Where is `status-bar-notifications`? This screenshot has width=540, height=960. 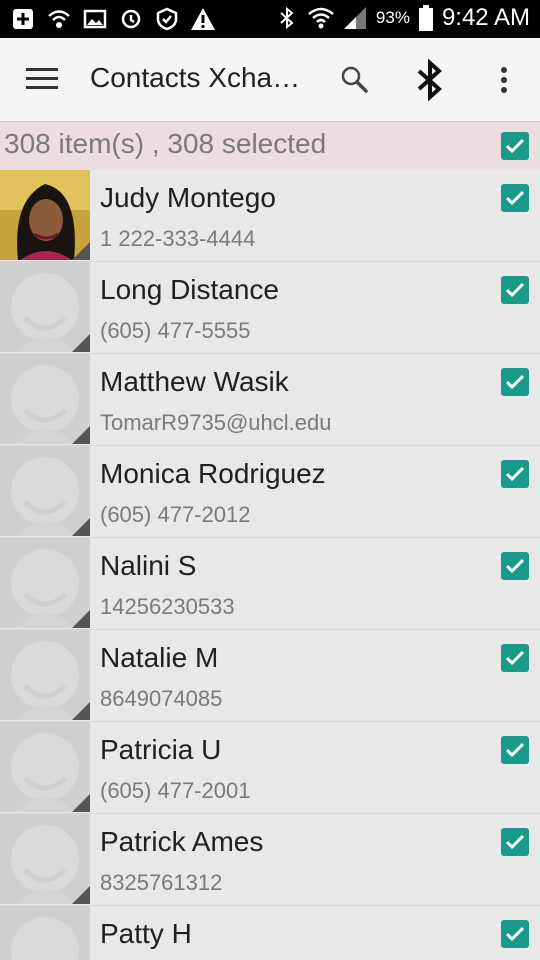 status-bar-notifications is located at coordinates (113, 19).